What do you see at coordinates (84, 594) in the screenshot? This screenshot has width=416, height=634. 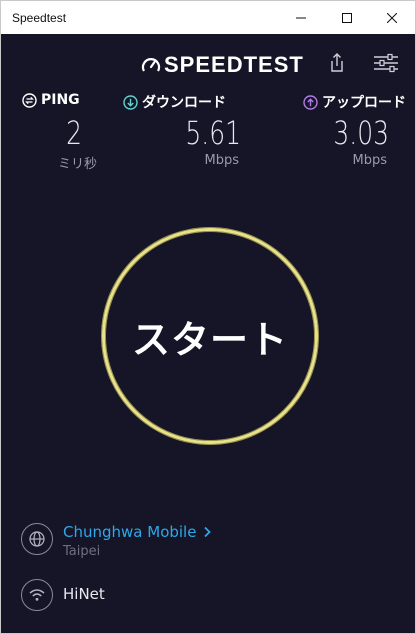 I see `network-name: HiNet` at bounding box center [84, 594].